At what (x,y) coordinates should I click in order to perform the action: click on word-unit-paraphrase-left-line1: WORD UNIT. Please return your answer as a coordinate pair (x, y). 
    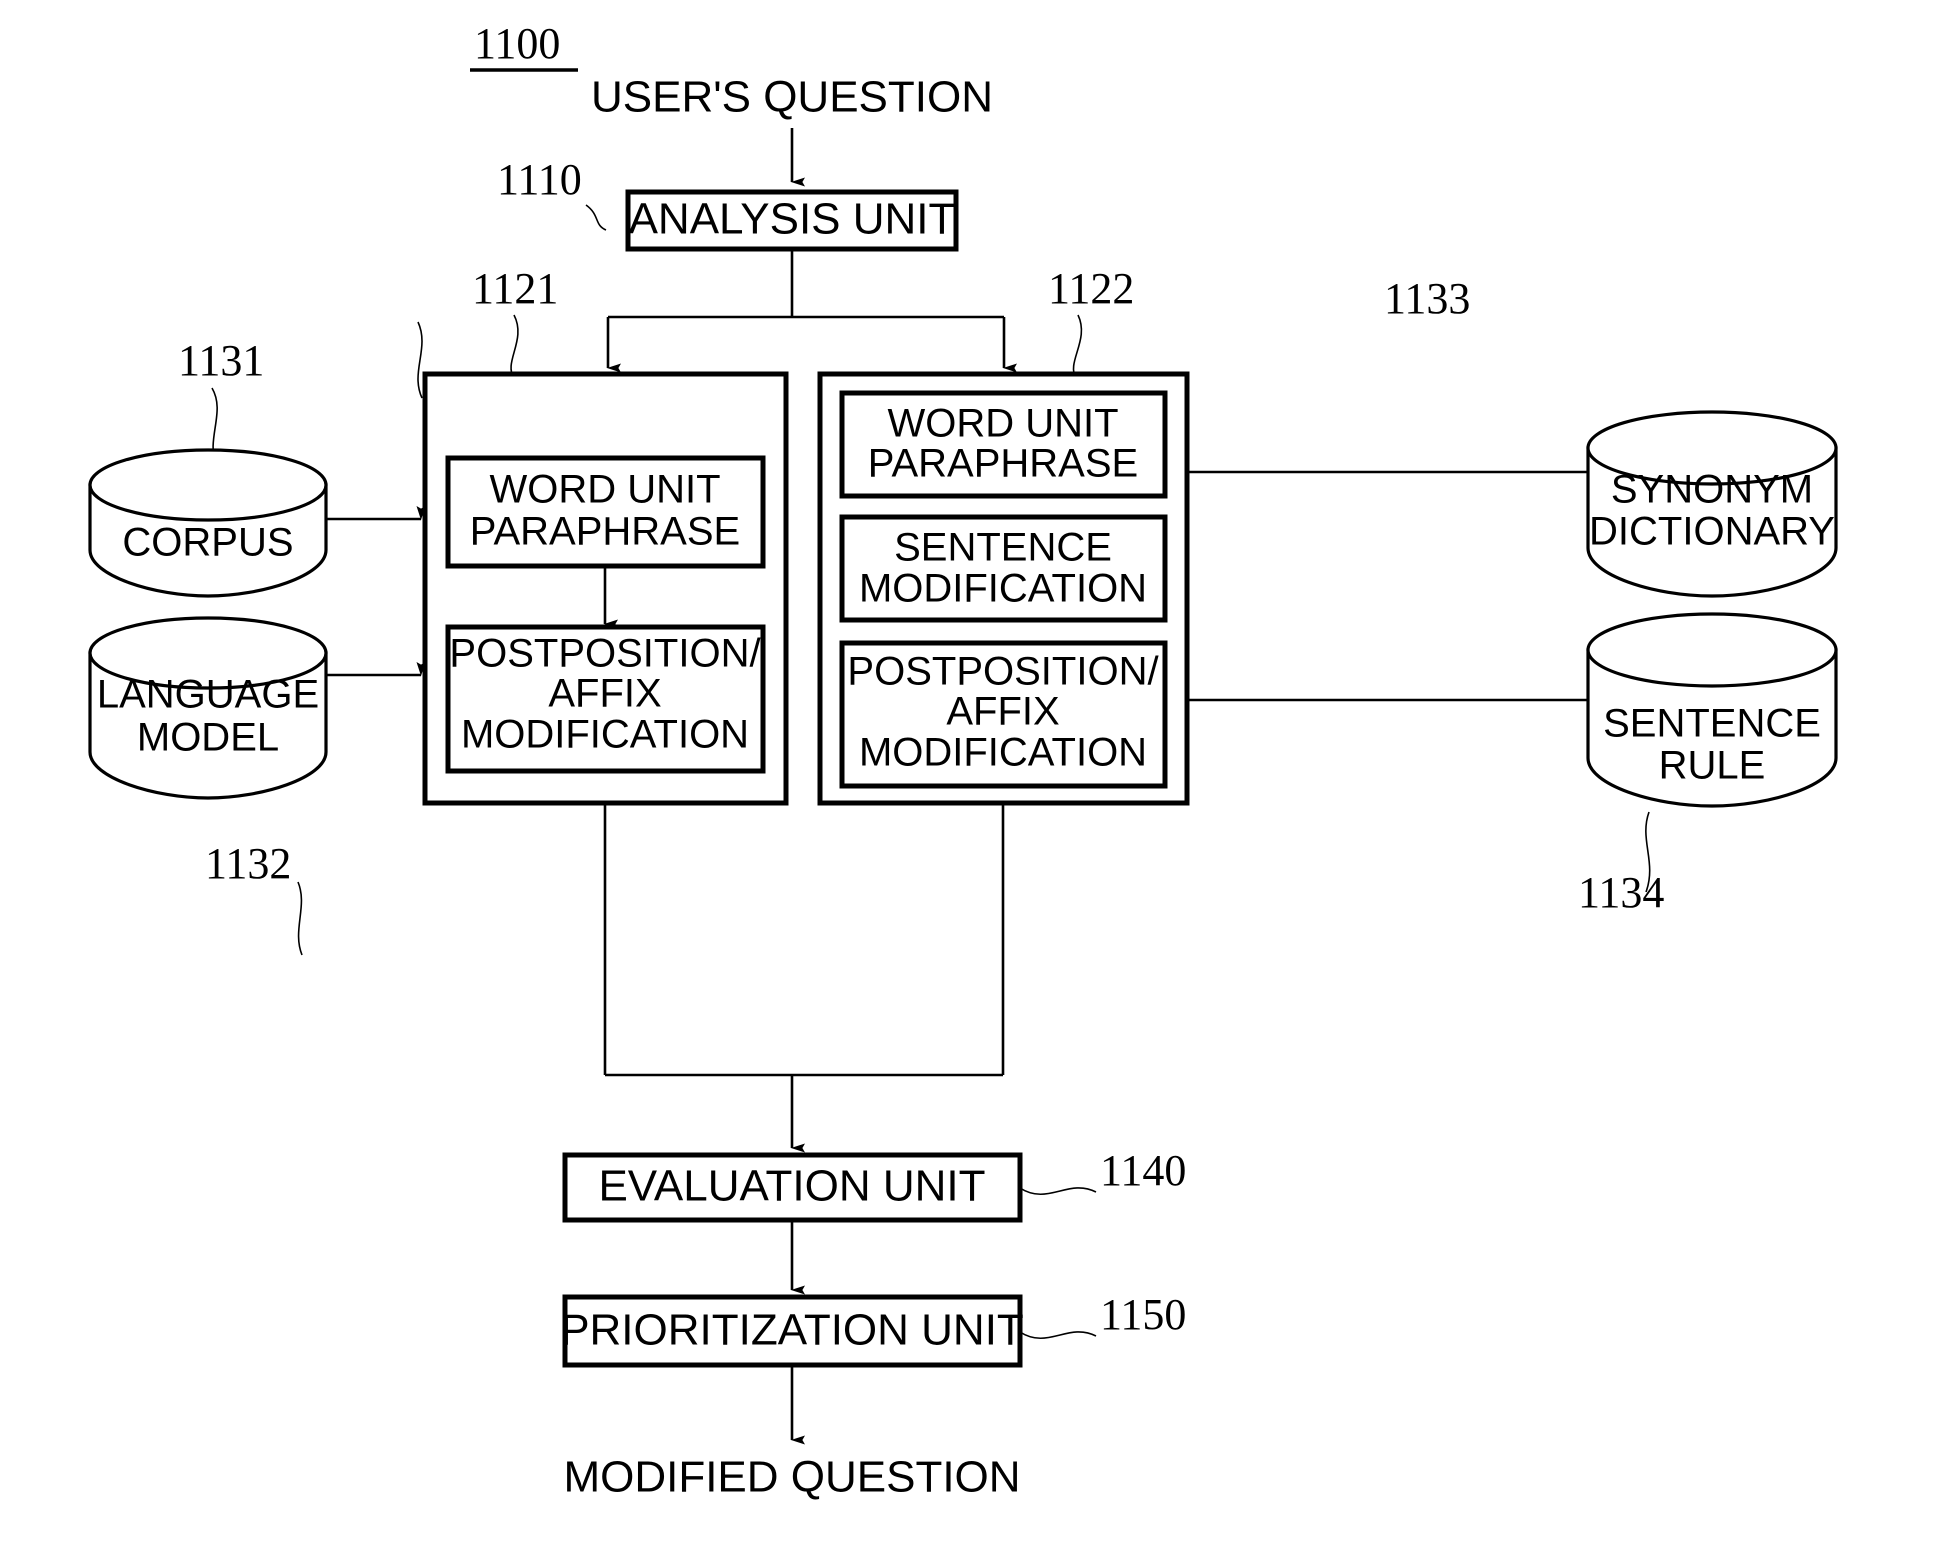
    Looking at the image, I should click on (604, 490).